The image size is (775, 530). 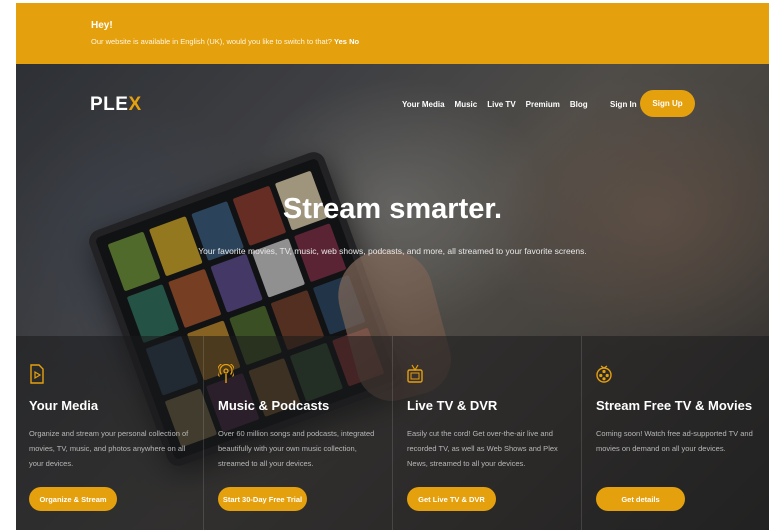 I want to click on nav-your-media: Your Media, so click(x=423, y=104).